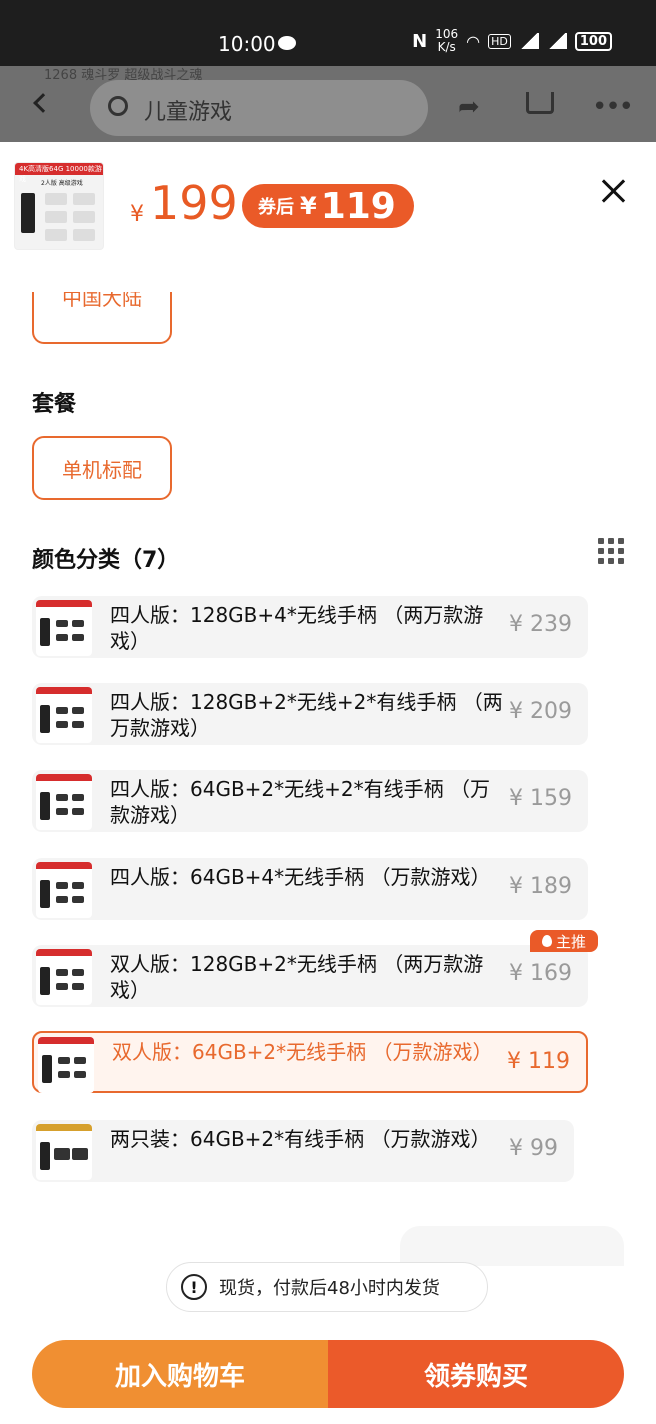 This screenshot has height=1424, width=656. I want to click on coupon-currency: ¥, so click(308, 206).